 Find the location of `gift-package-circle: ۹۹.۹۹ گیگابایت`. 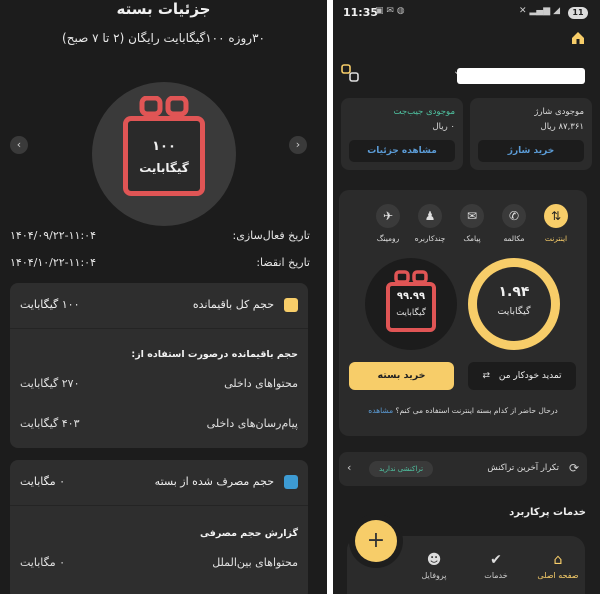

gift-package-circle: ۹۹.۹۹ گیگابایت is located at coordinates (411, 304).